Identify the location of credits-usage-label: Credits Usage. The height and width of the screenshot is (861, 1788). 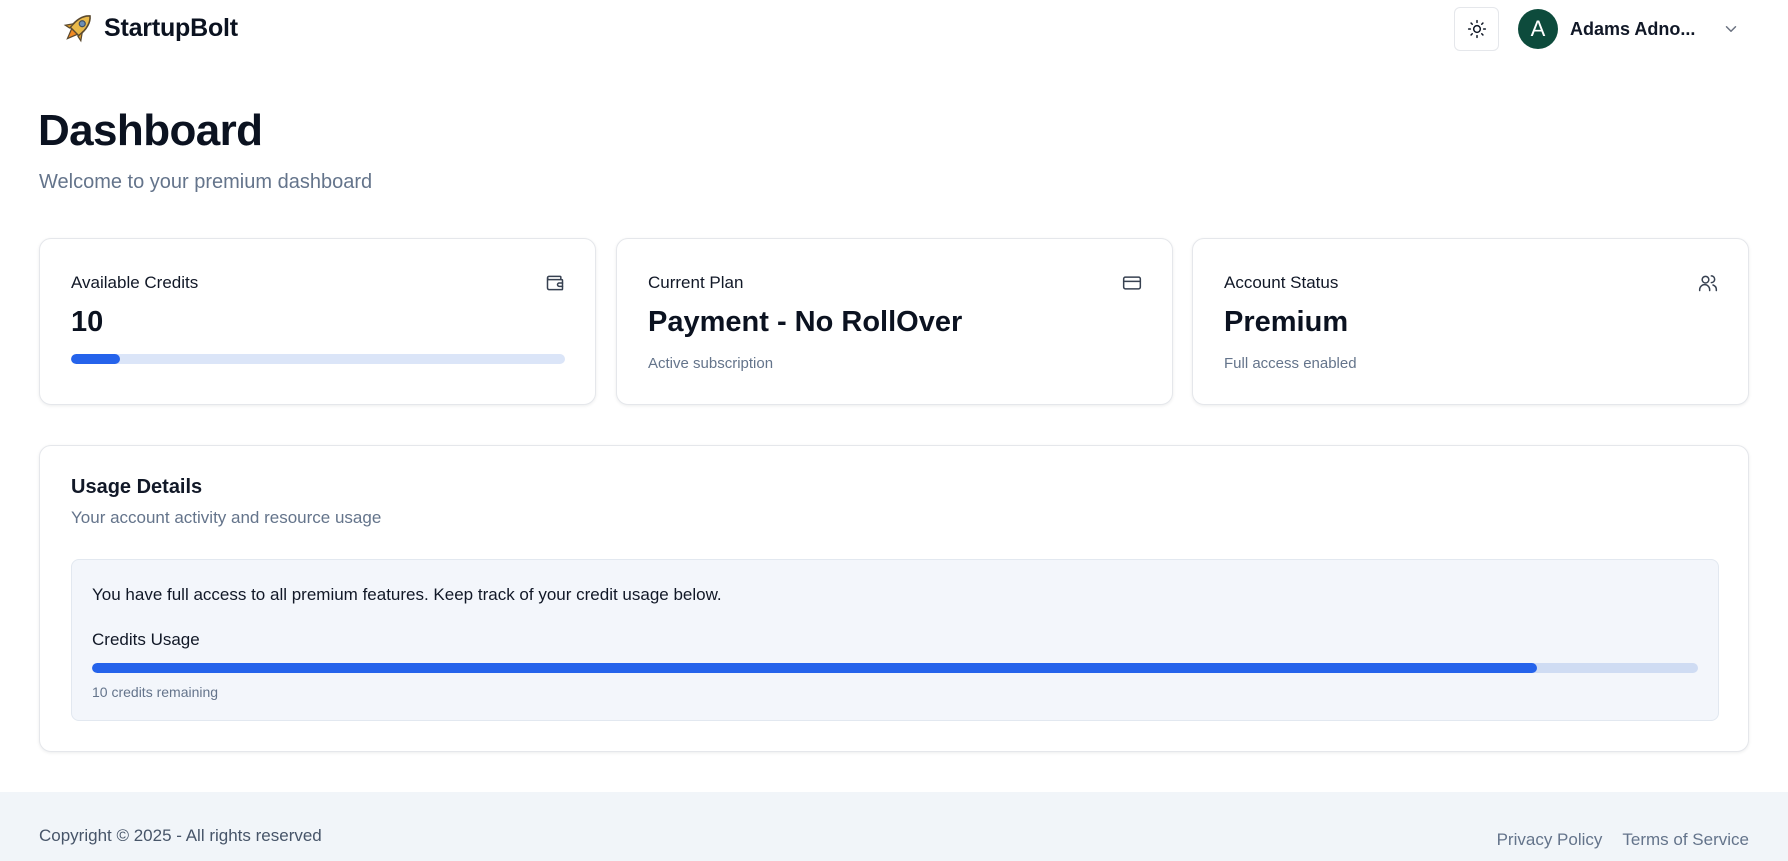
(146, 639).